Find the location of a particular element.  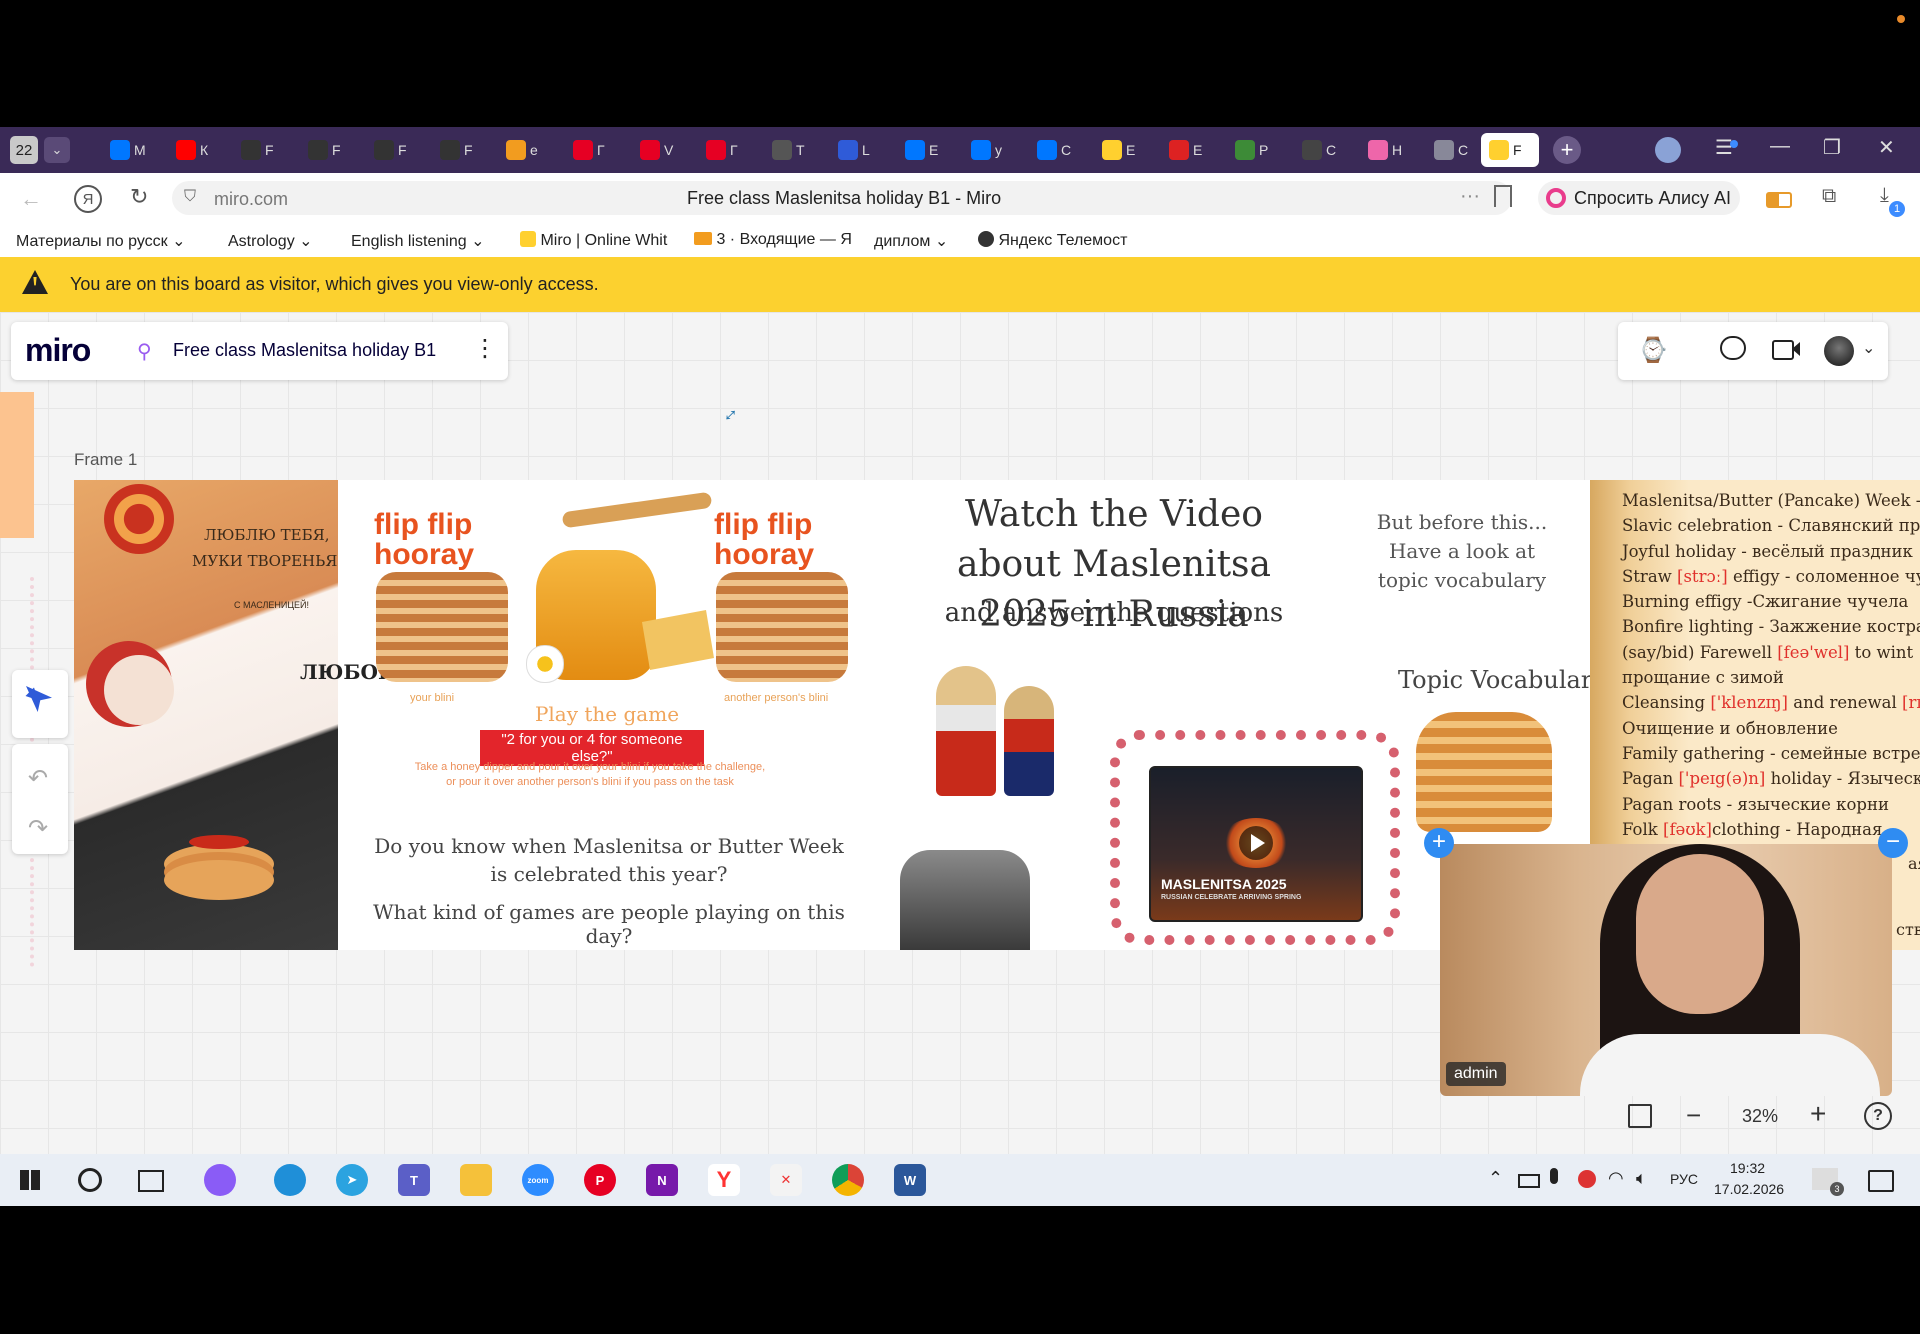

leaf-icon is located at coordinates (1444, 150).